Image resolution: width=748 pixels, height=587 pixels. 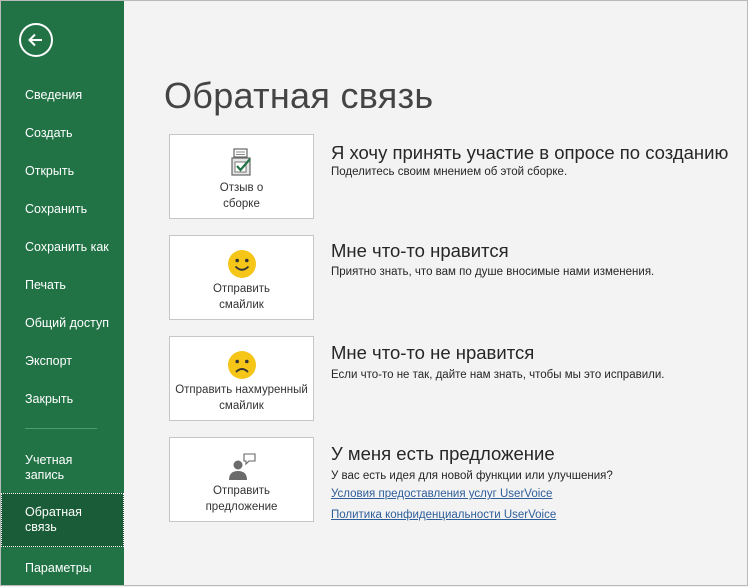 I want to click on sidebar-item-new: Создать, so click(x=62, y=133).